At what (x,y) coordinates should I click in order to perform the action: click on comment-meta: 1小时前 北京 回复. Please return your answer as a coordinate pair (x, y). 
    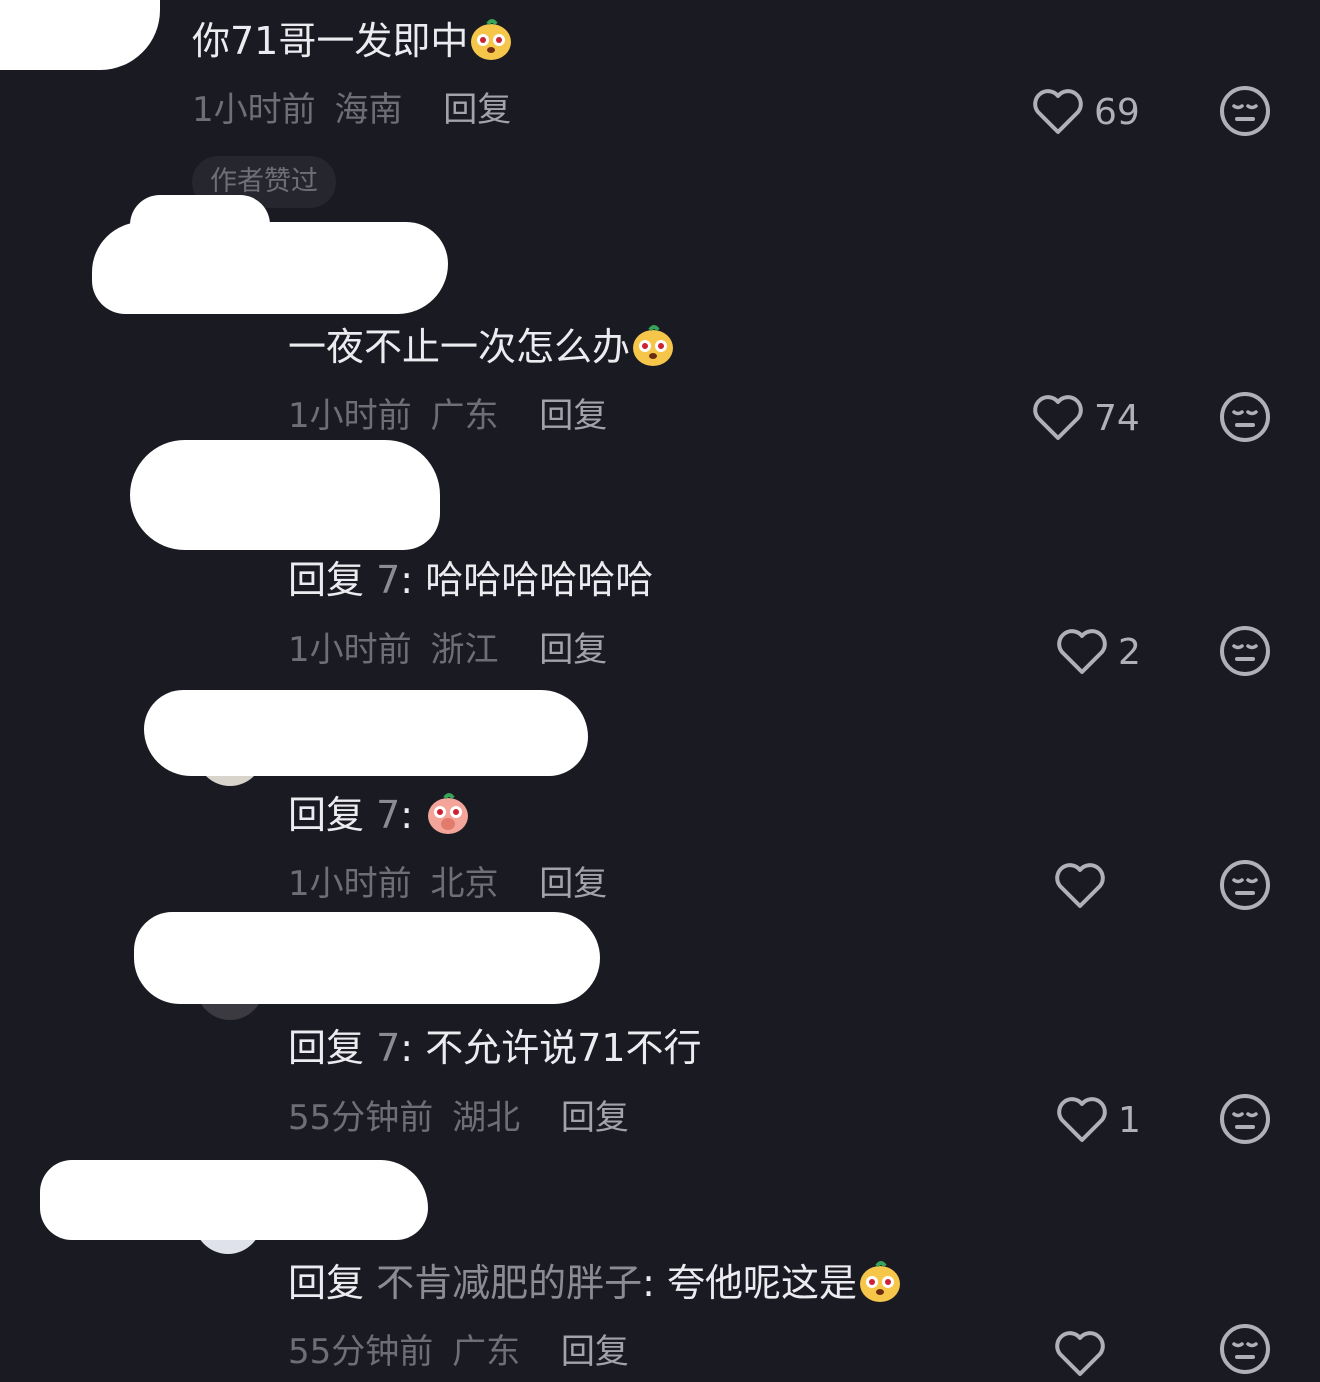
    Looking at the image, I should click on (447, 884).